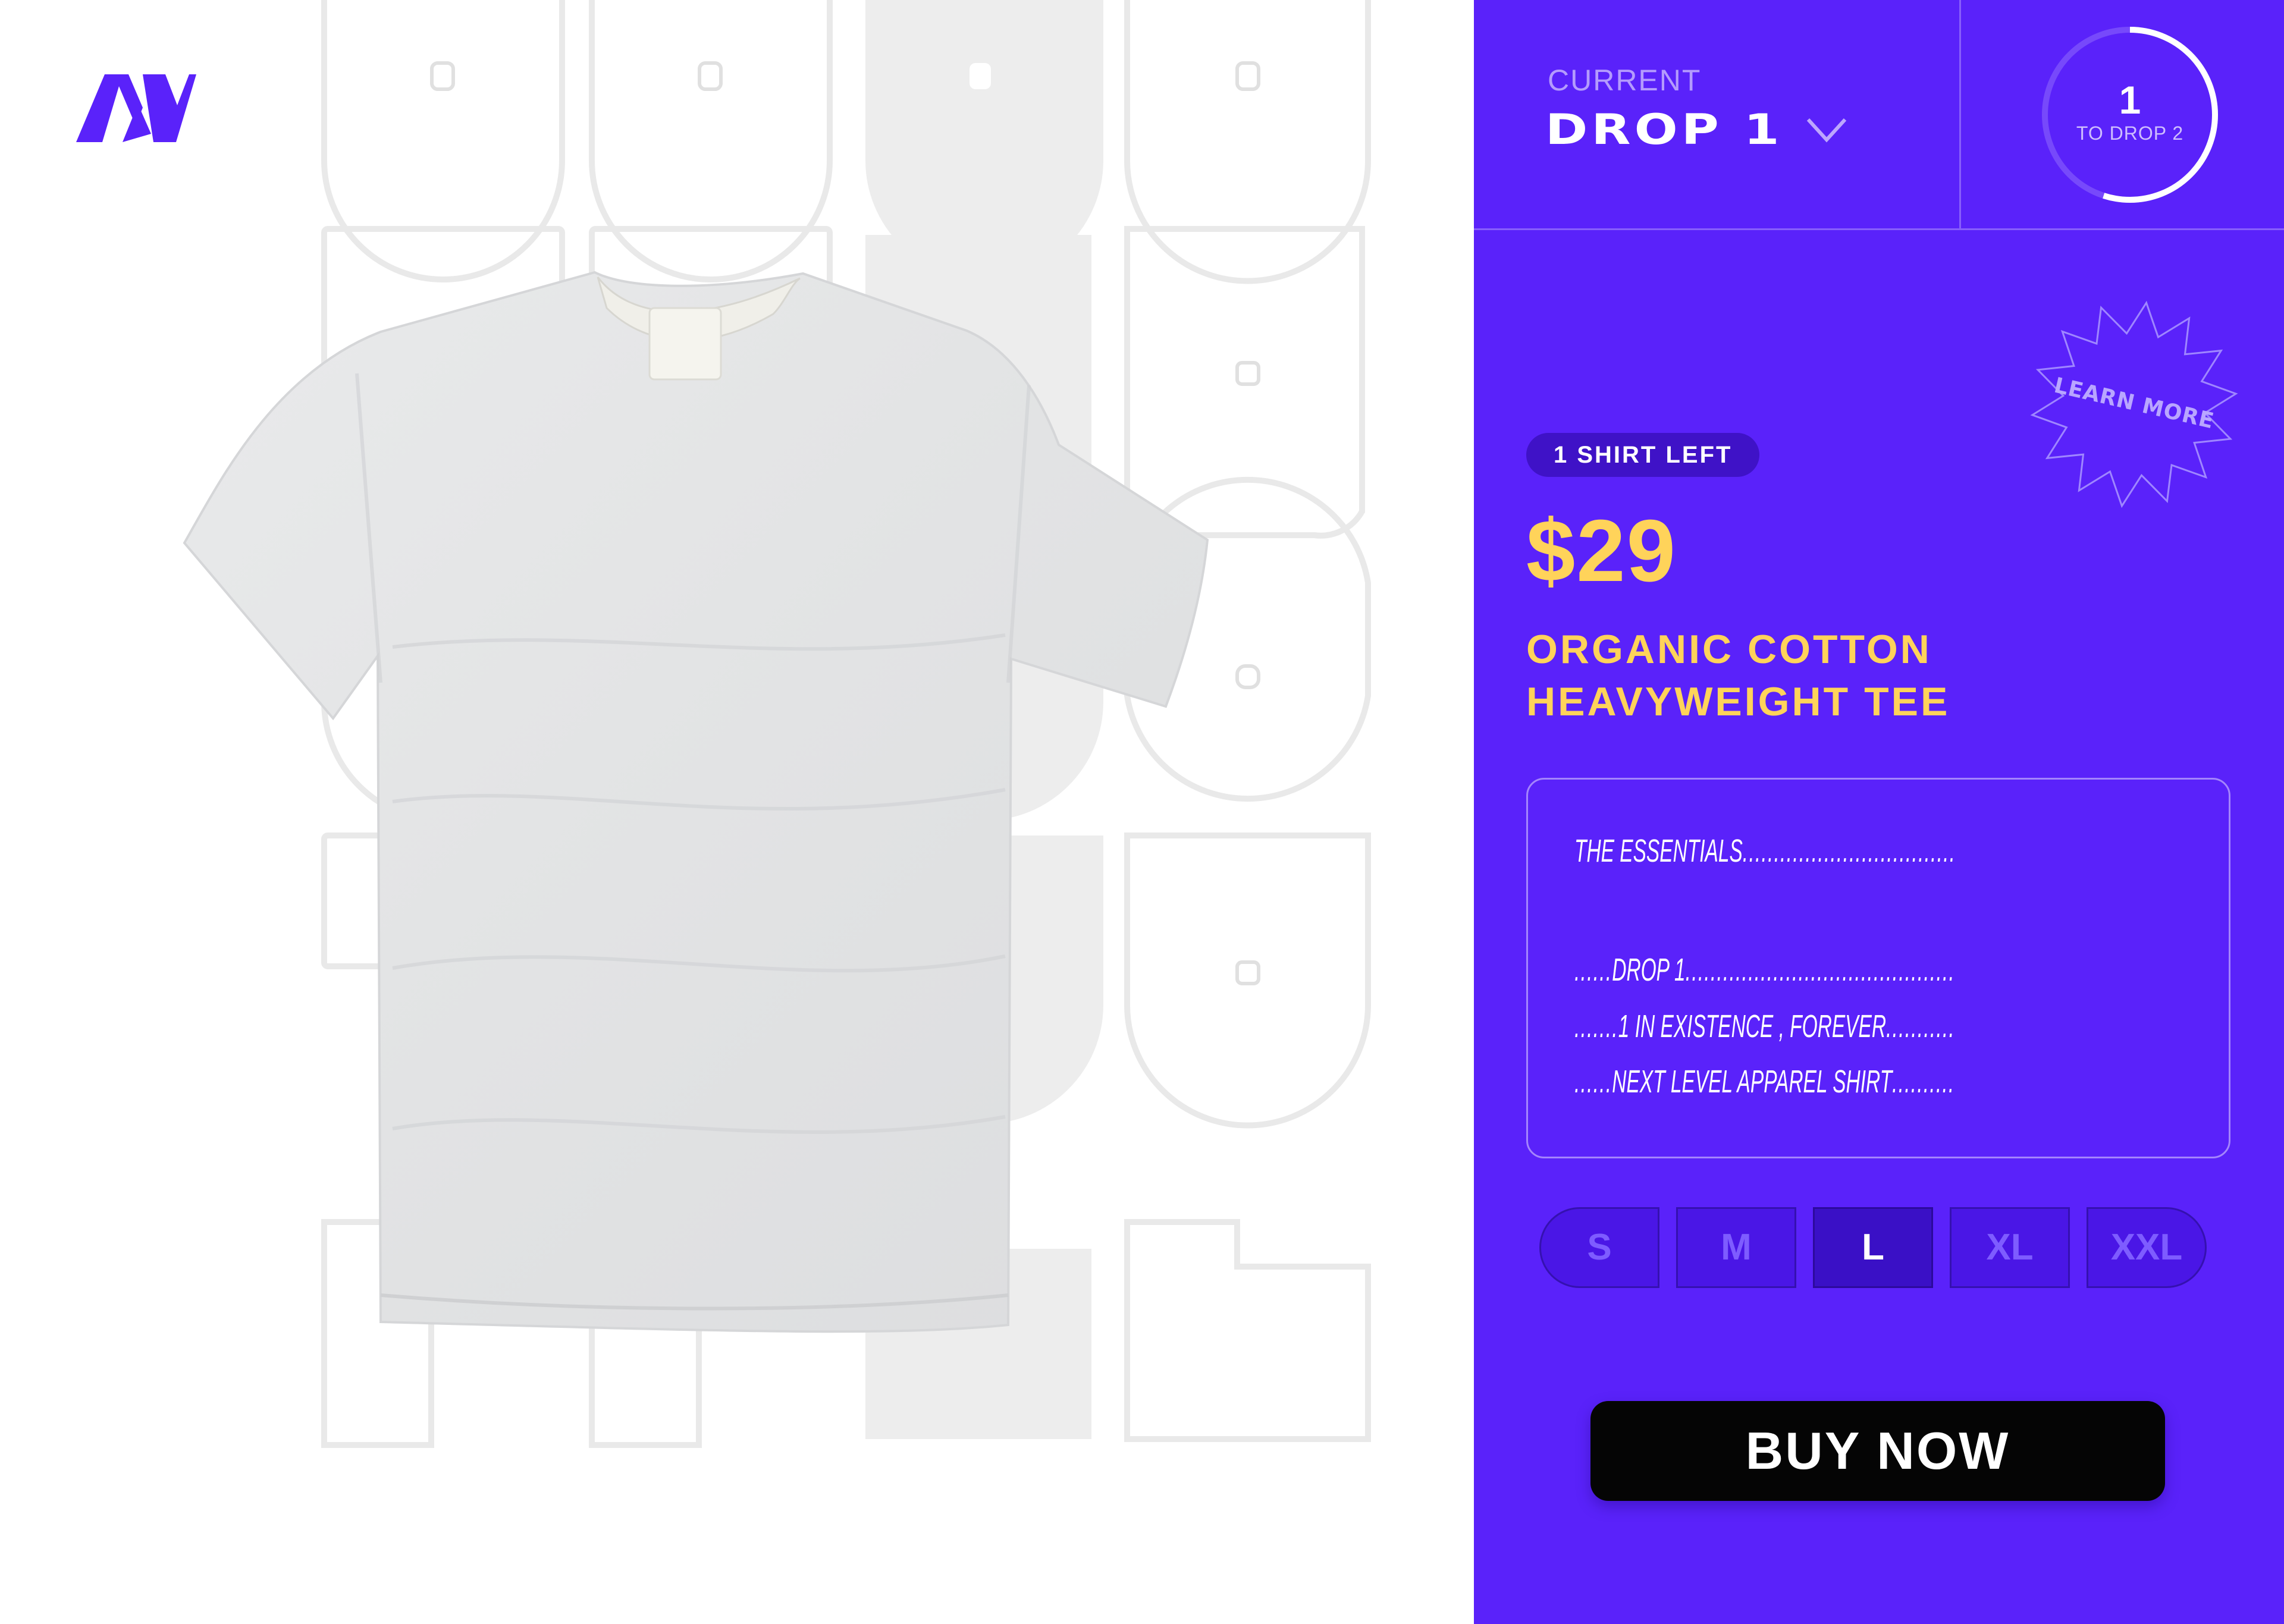  Describe the element at coordinates (1664, 129) in the screenshot. I see `drop-title: DROP 1` at that location.